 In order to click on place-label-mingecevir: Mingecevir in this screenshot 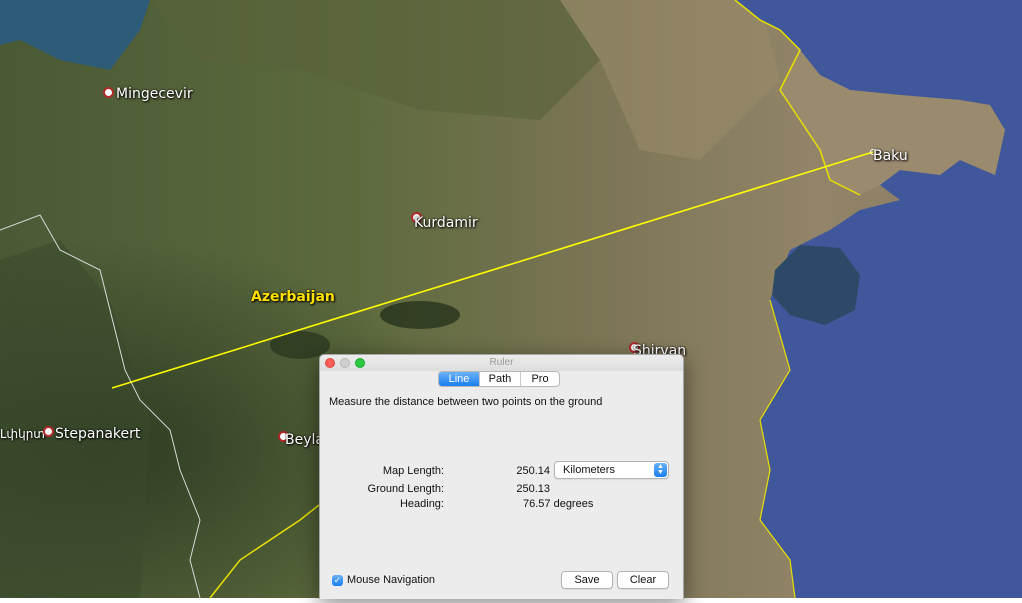, I will do `click(154, 94)`.